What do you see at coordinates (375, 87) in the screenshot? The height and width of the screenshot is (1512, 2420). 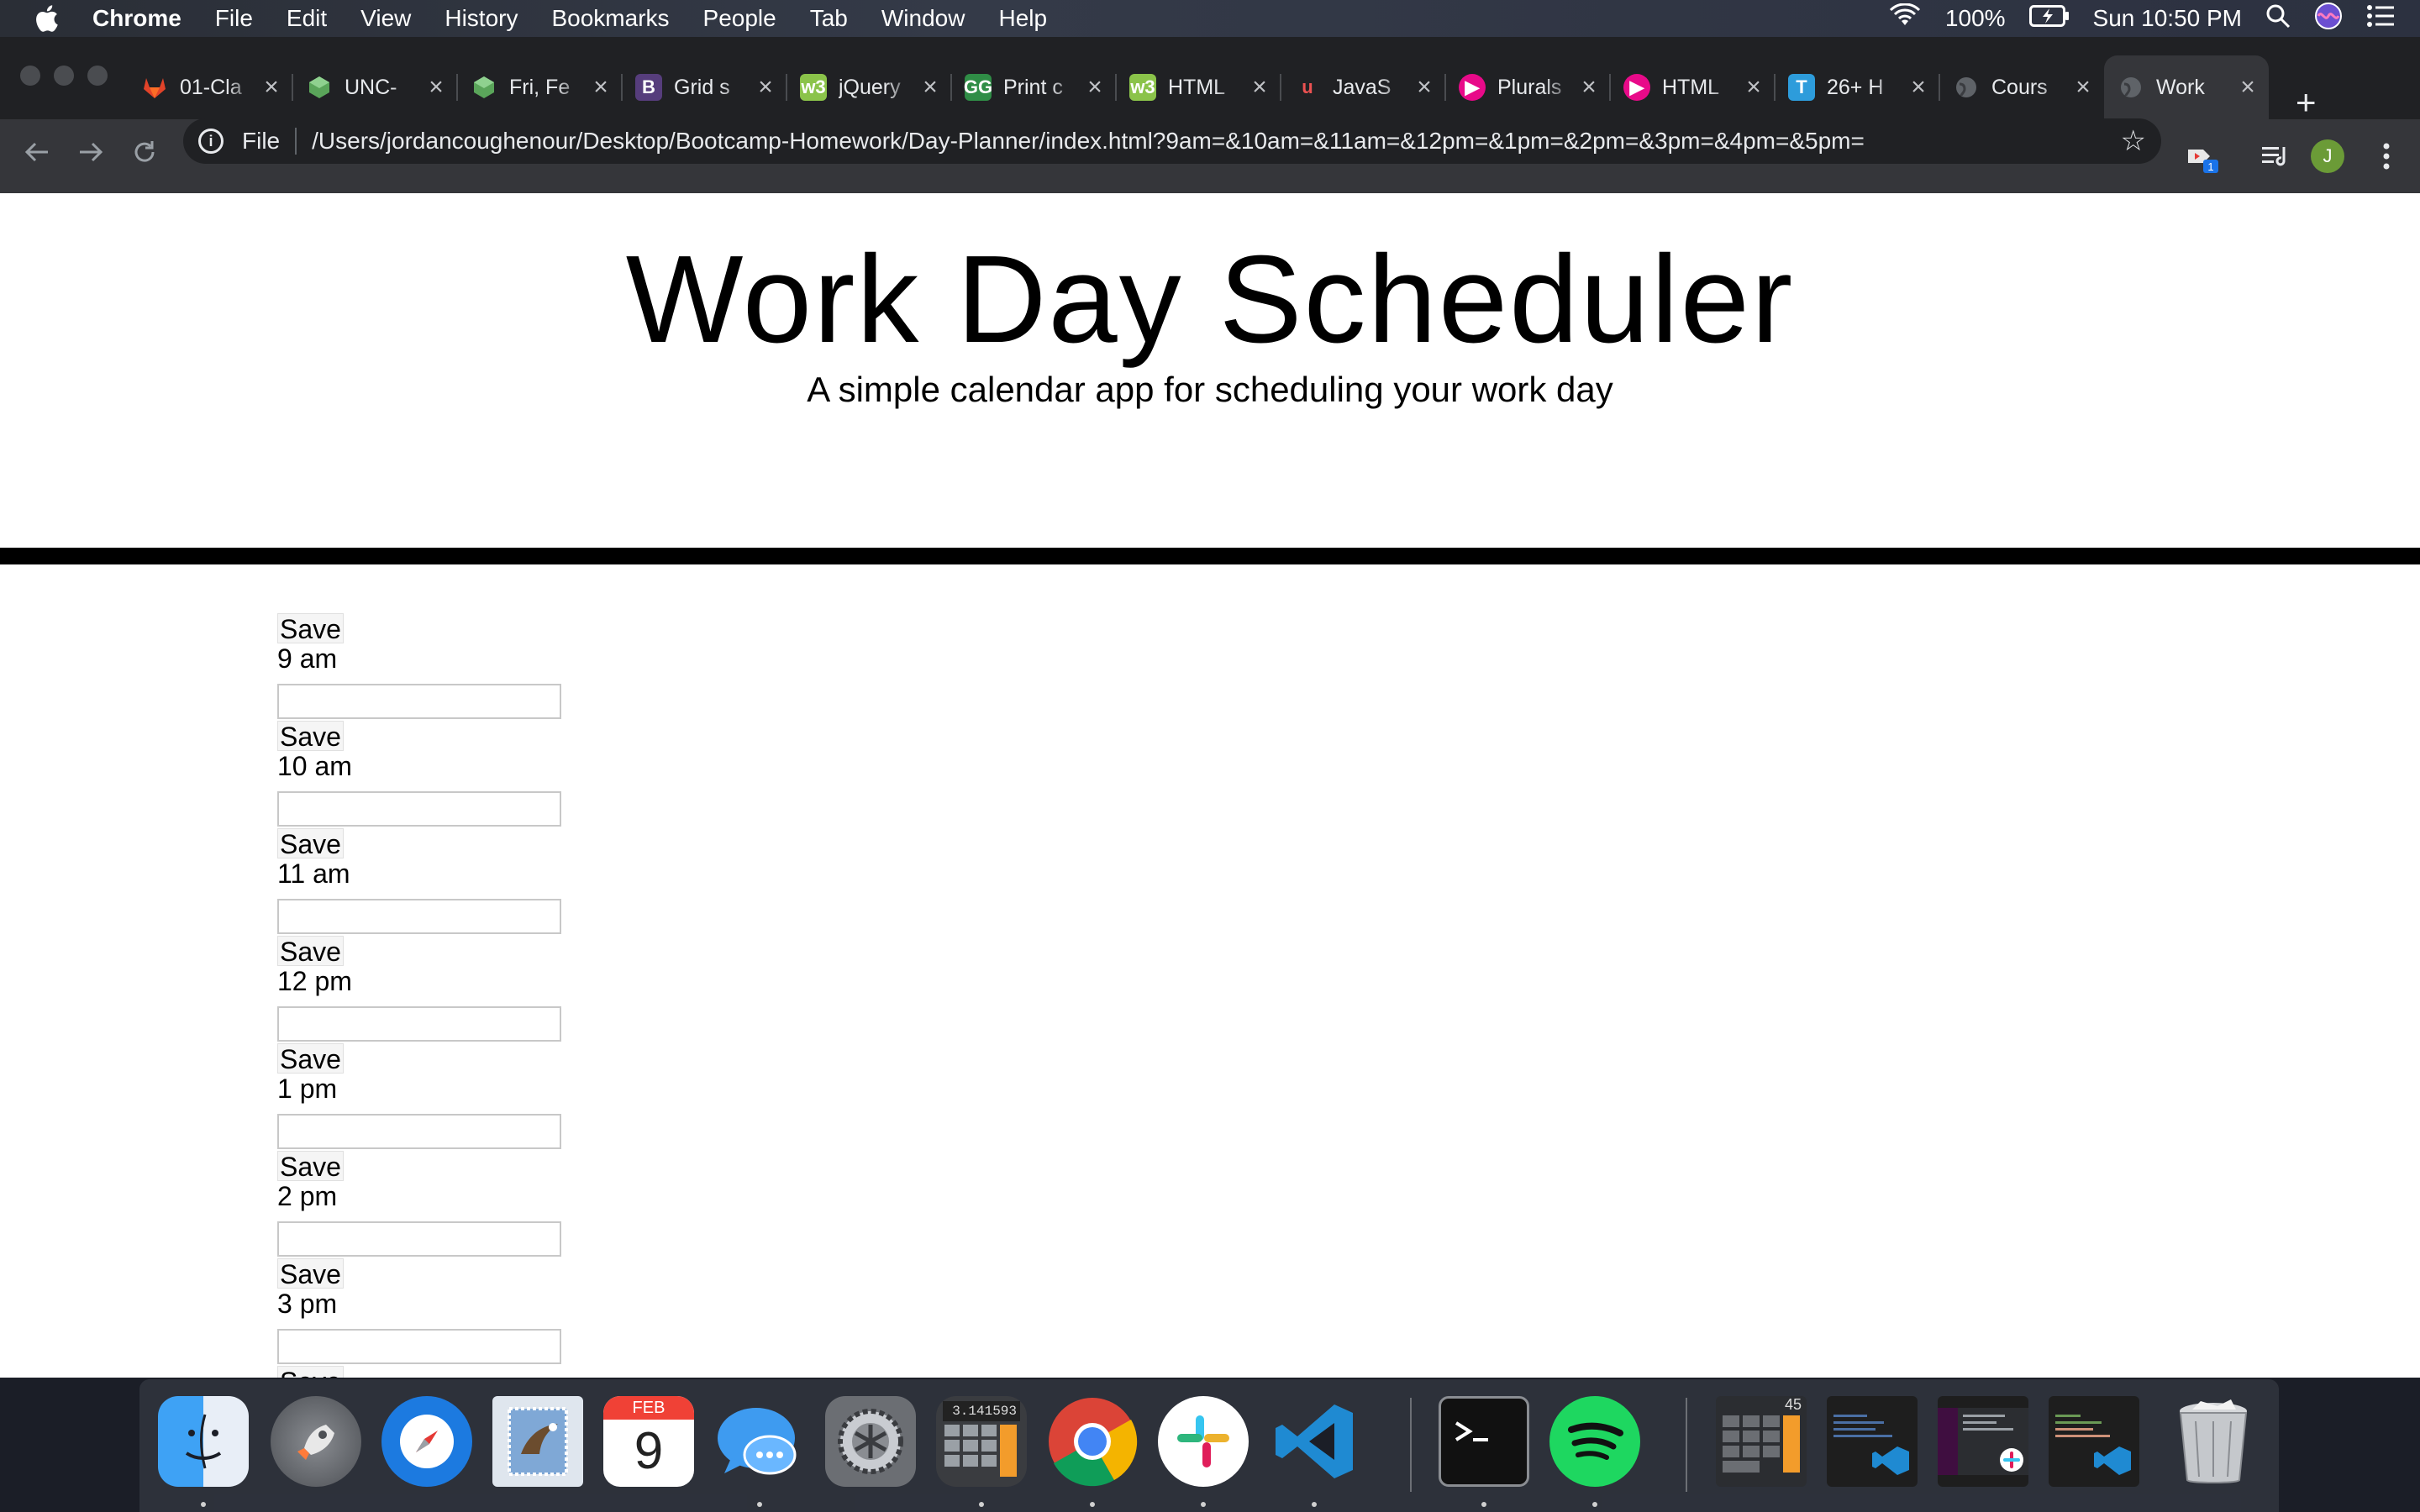 I see `browser-tab: UNC- ×` at bounding box center [375, 87].